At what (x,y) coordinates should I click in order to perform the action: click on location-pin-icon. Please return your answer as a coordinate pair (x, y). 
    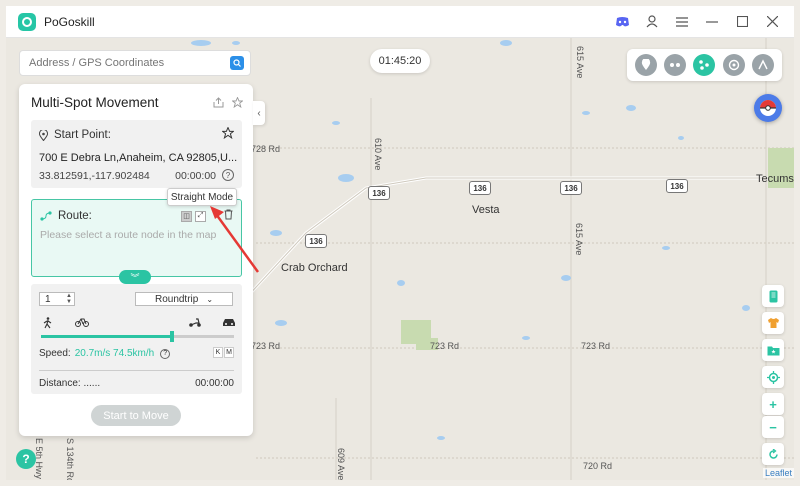
    Looking at the image, I should click on (43, 135).